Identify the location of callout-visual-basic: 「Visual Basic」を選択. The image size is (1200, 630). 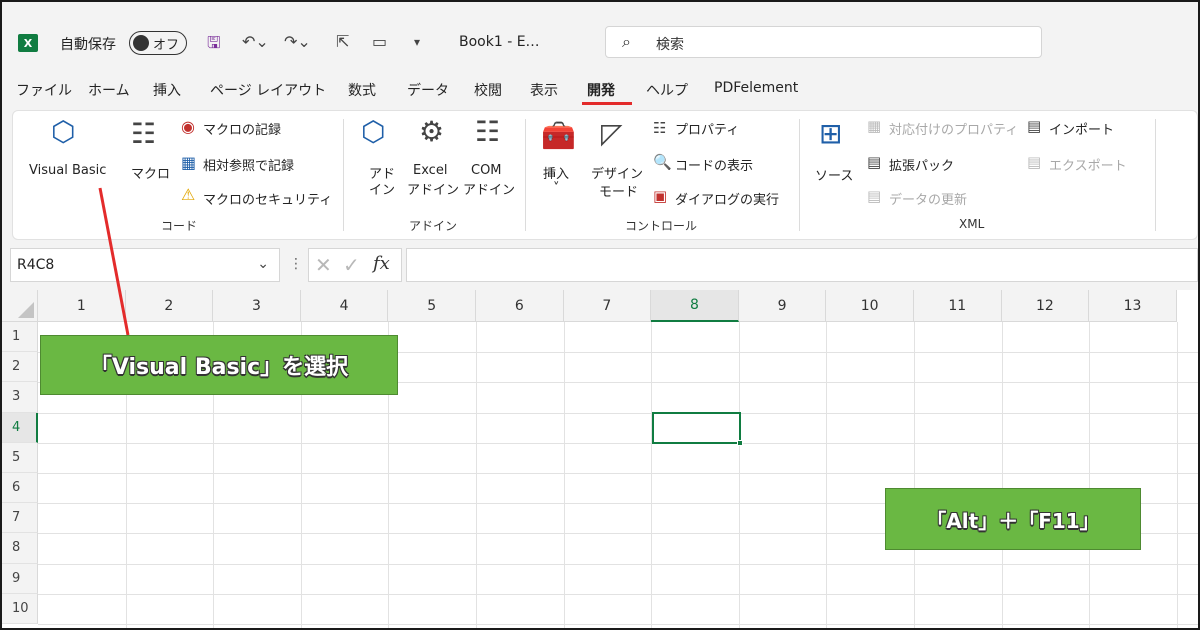
(219, 365).